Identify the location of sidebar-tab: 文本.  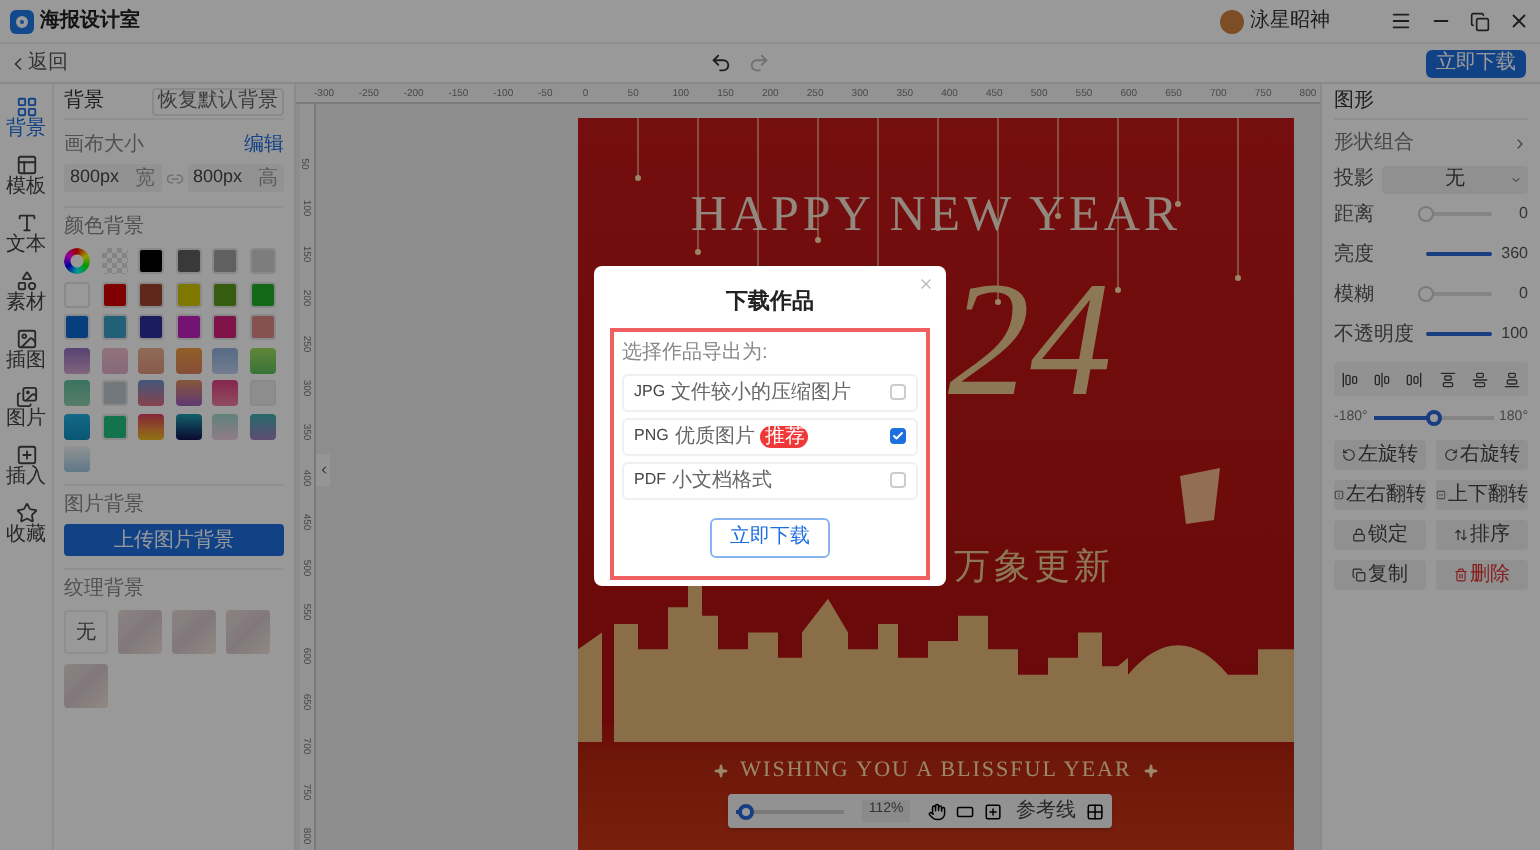
(26, 234).